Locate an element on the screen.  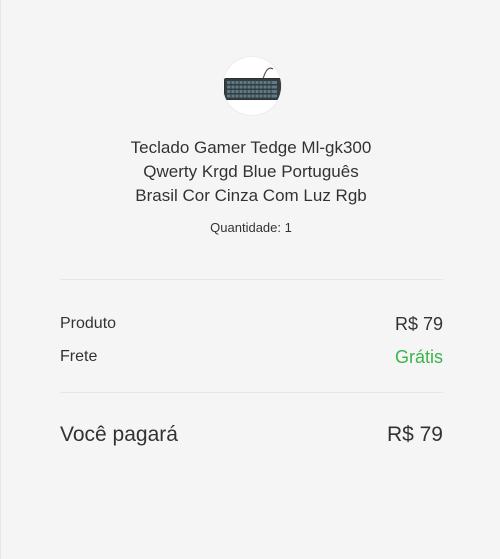
product-price-label: Produto is located at coordinates (88, 323).